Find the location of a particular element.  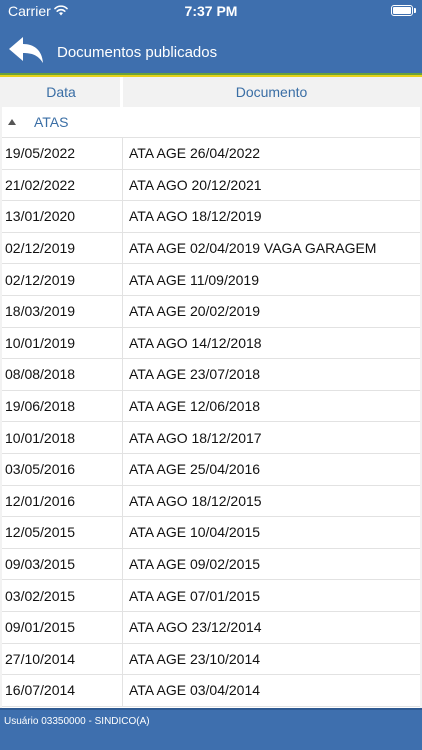

status-bar: Carrier 7:37 PM is located at coordinates (211, 11).